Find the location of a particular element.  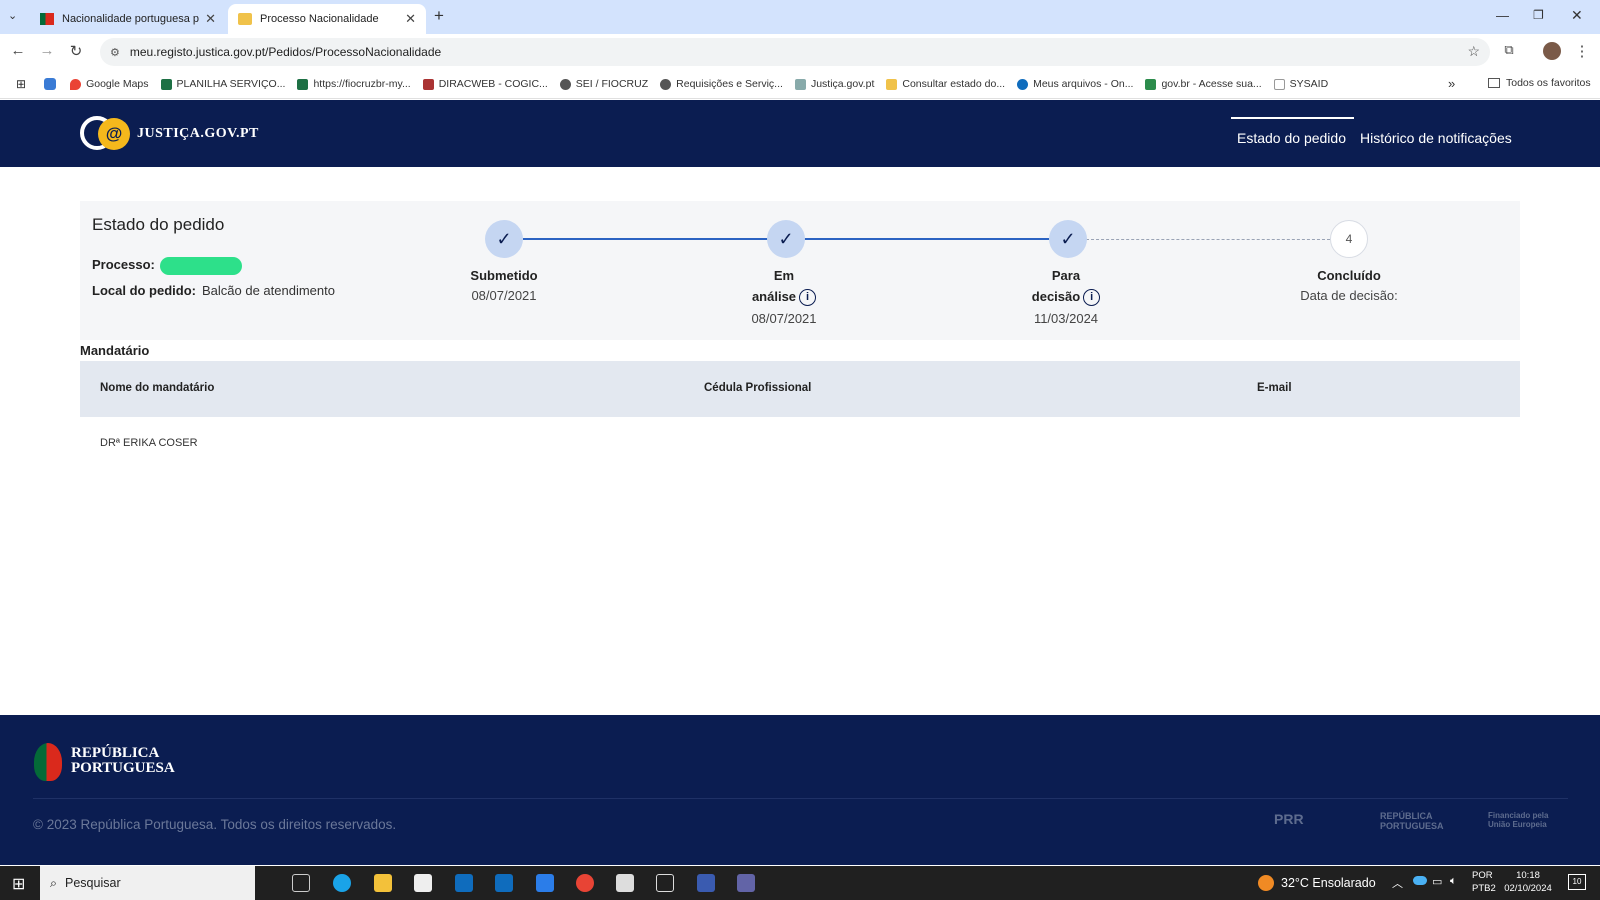

step-concluido-date: Data de decisão: is located at coordinates (1349, 295).